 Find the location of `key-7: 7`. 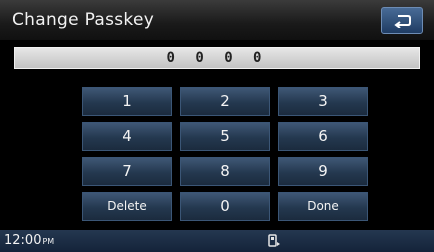

key-7: 7 is located at coordinates (127, 171).